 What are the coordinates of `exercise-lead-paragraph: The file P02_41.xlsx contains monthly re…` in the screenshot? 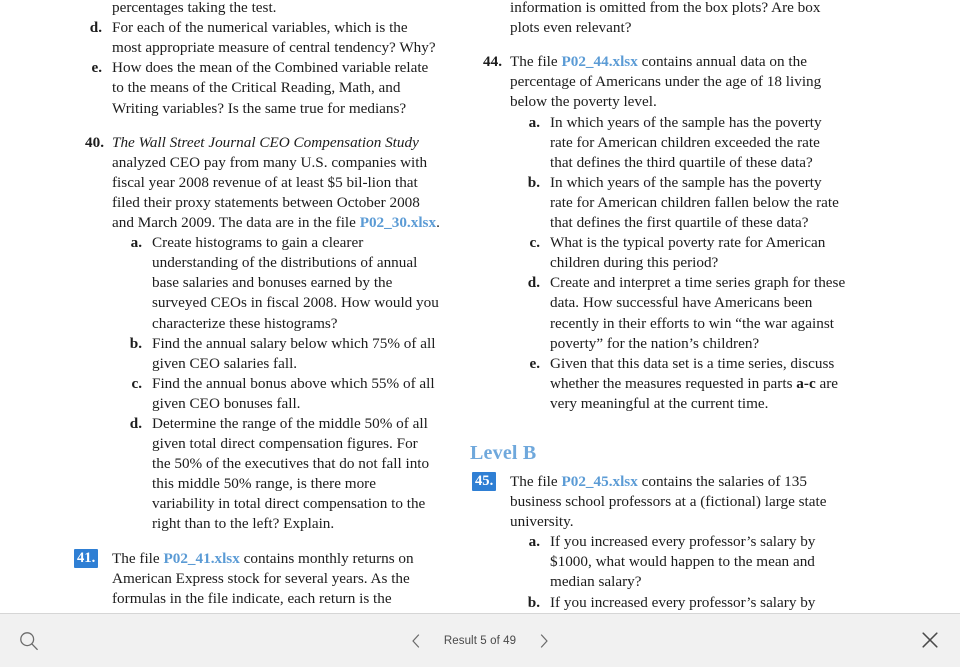 It's located at (276, 581).